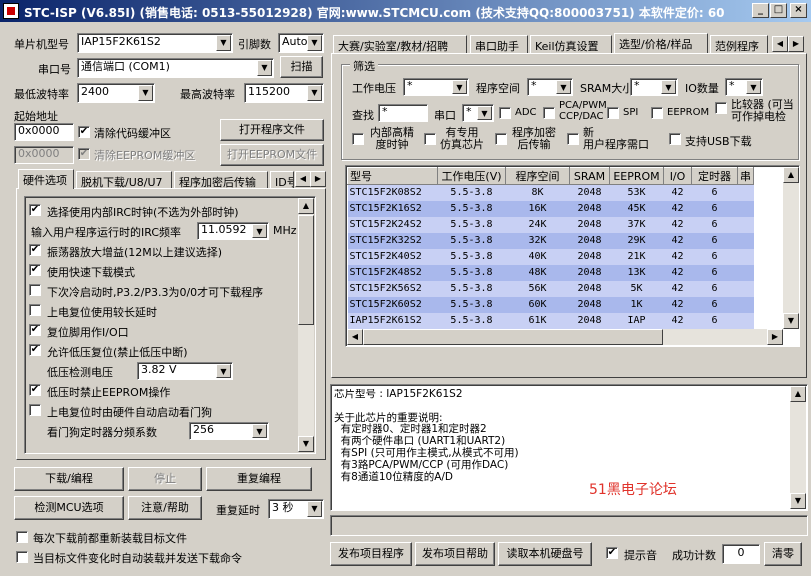 This screenshot has height=576, width=811. What do you see at coordinates (430, 139) in the screenshot?
I see `emulator-checkbox` at bounding box center [430, 139].